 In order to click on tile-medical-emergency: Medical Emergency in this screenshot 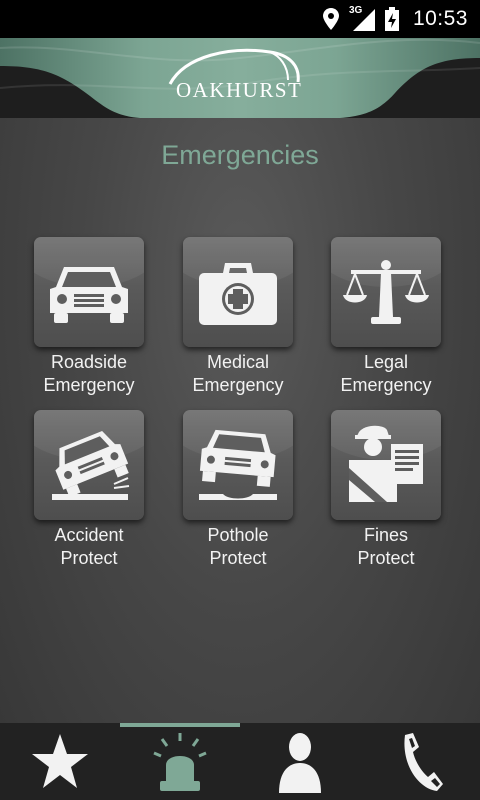, I will do `click(238, 317)`.